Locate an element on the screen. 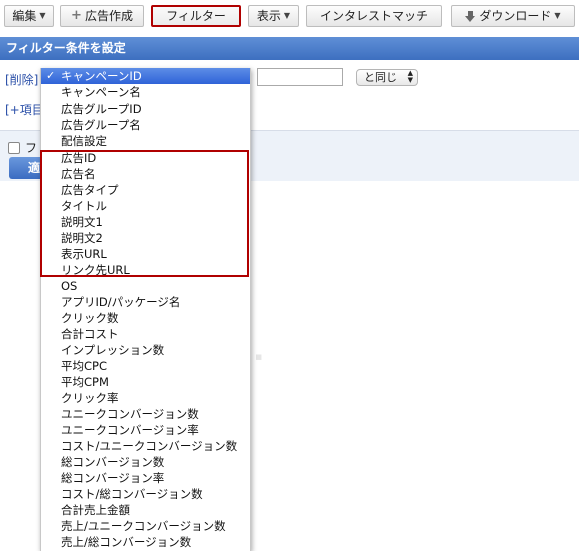 The width and height of the screenshot is (579, 551). dropdown-option-17: インプレッション数 is located at coordinates (145, 350).